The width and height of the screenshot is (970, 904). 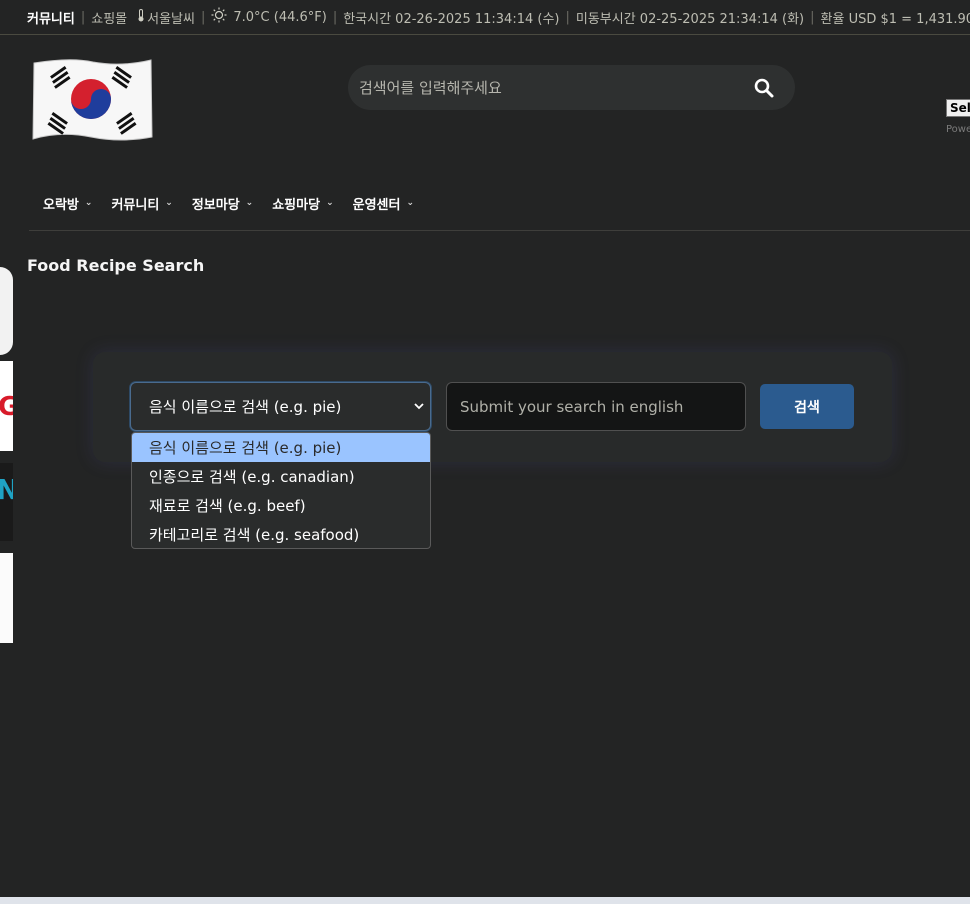 What do you see at coordinates (296, 205) in the screenshot?
I see `nav-item-label: 쇼핑마당` at bounding box center [296, 205].